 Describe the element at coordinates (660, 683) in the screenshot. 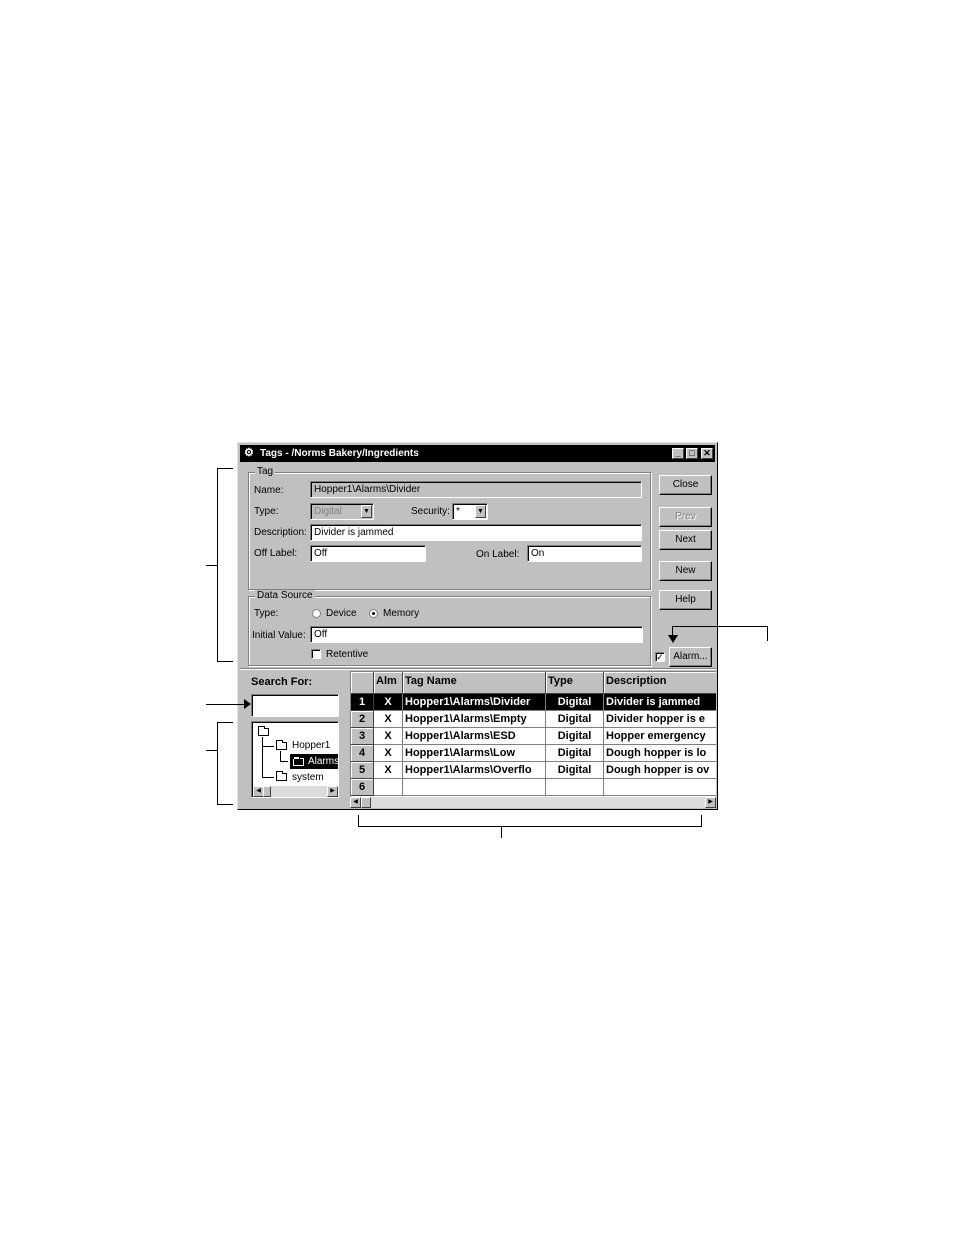

I see `column-header-description: Description` at that location.